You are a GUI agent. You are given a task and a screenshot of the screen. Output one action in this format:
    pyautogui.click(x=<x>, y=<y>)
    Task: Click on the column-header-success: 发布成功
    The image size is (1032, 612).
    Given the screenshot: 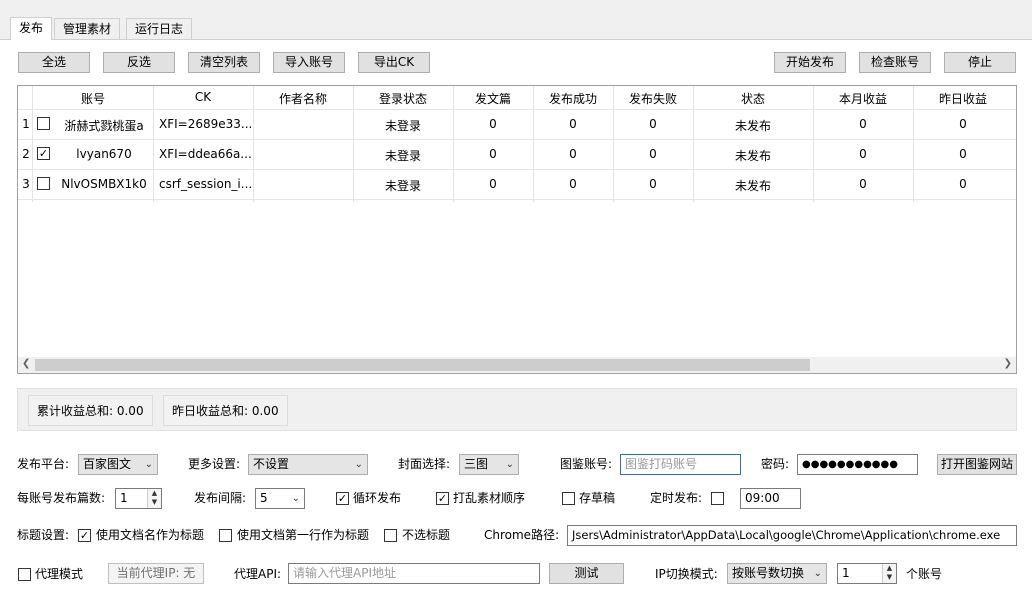 What is the action you would take?
    pyautogui.click(x=573, y=98)
    